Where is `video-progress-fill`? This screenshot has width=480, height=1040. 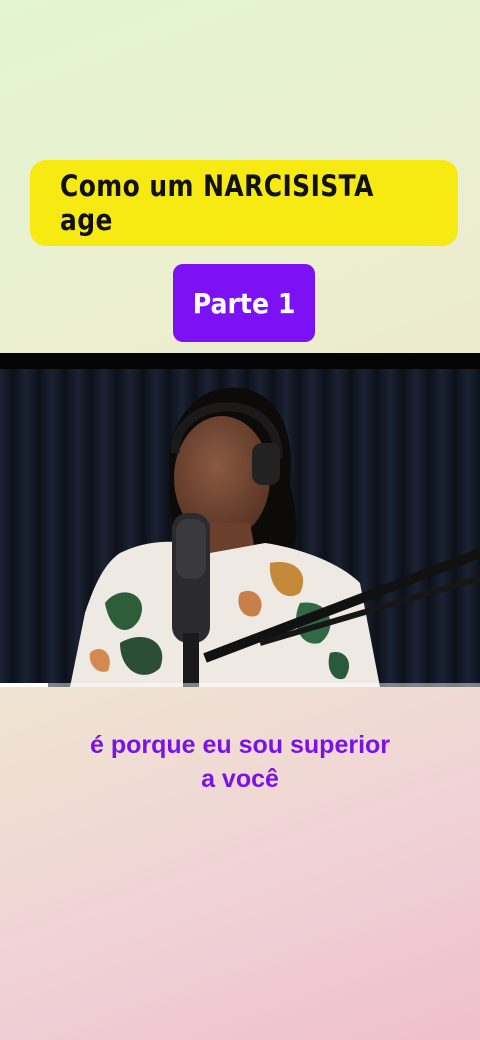 video-progress-fill is located at coordinates (24, 685).